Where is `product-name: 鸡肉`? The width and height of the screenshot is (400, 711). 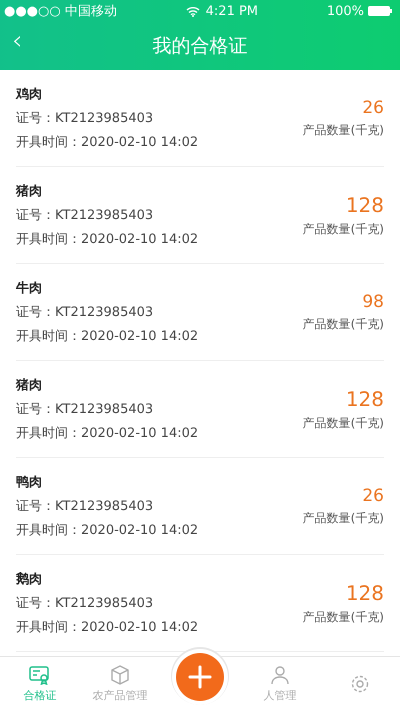 product-name: 鸡肉 is located at coordinates (29, 94).